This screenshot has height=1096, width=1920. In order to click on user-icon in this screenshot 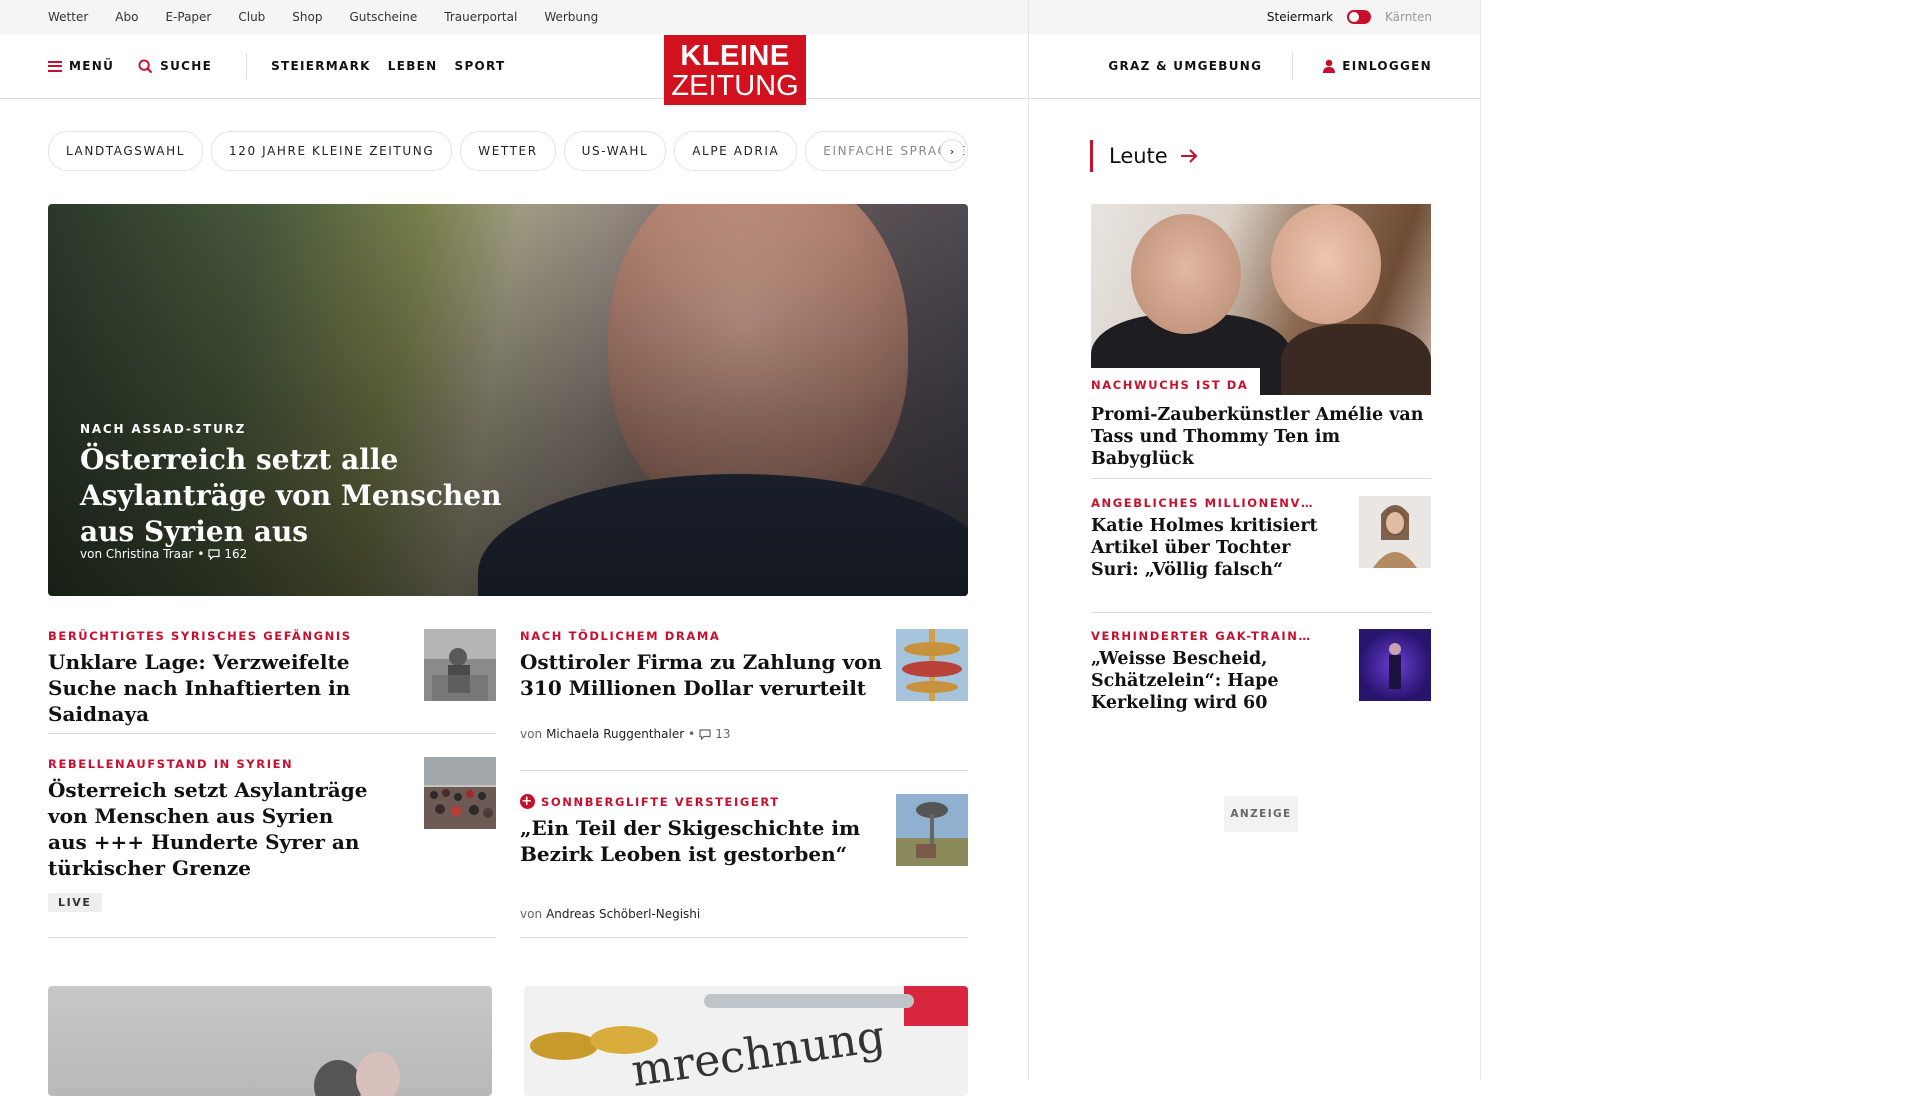, I will do `click(1329, 66)`.